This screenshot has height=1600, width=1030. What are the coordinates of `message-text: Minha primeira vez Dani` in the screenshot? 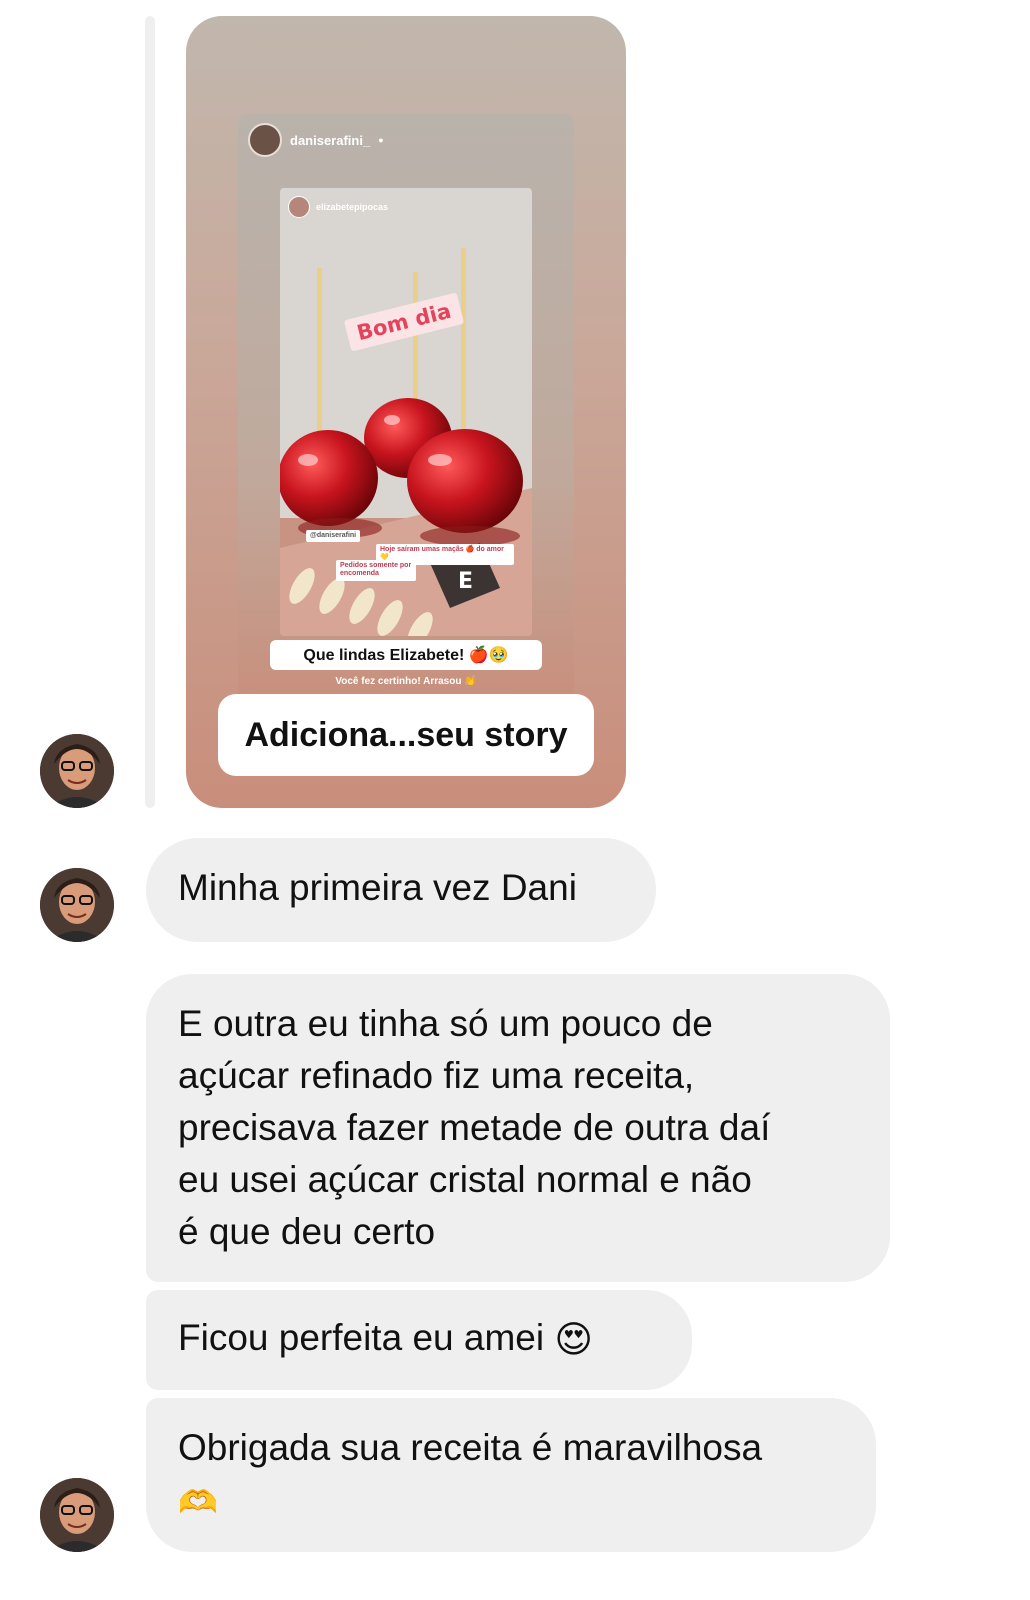 It's located at (377, 887).